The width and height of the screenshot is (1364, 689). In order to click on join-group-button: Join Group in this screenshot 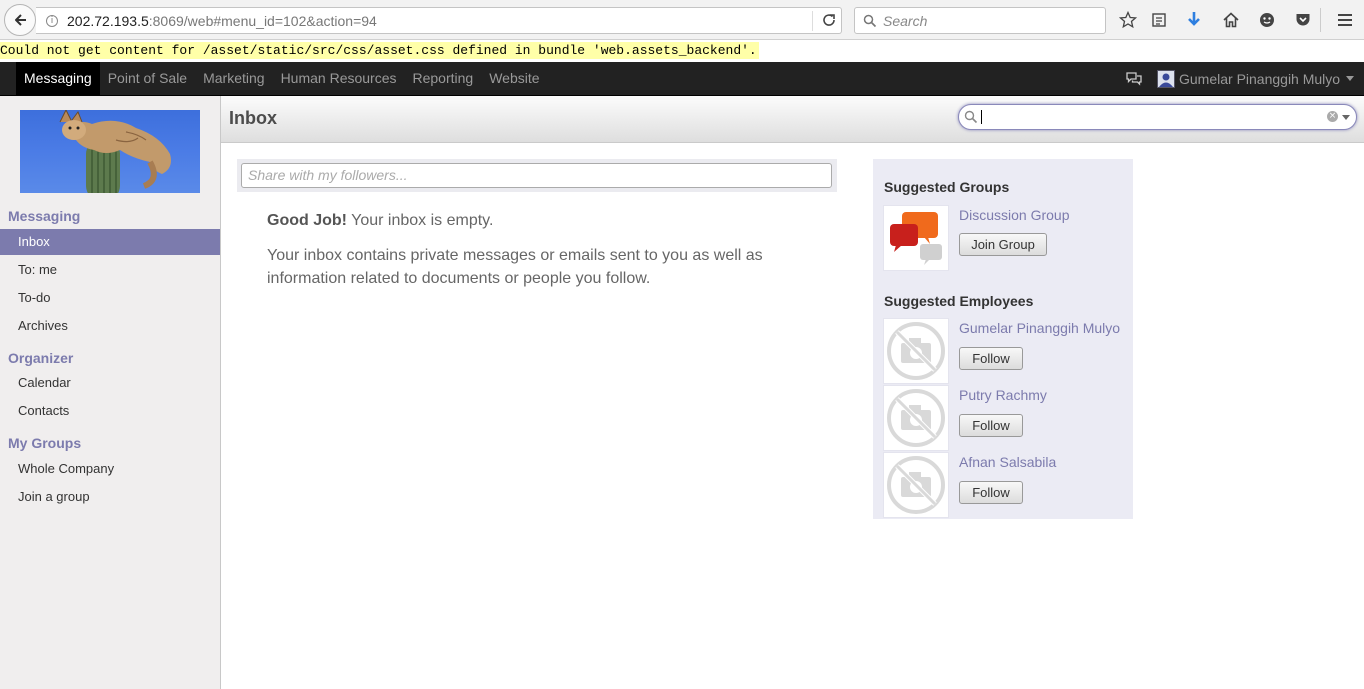, I will do `click(1003, 244)`.